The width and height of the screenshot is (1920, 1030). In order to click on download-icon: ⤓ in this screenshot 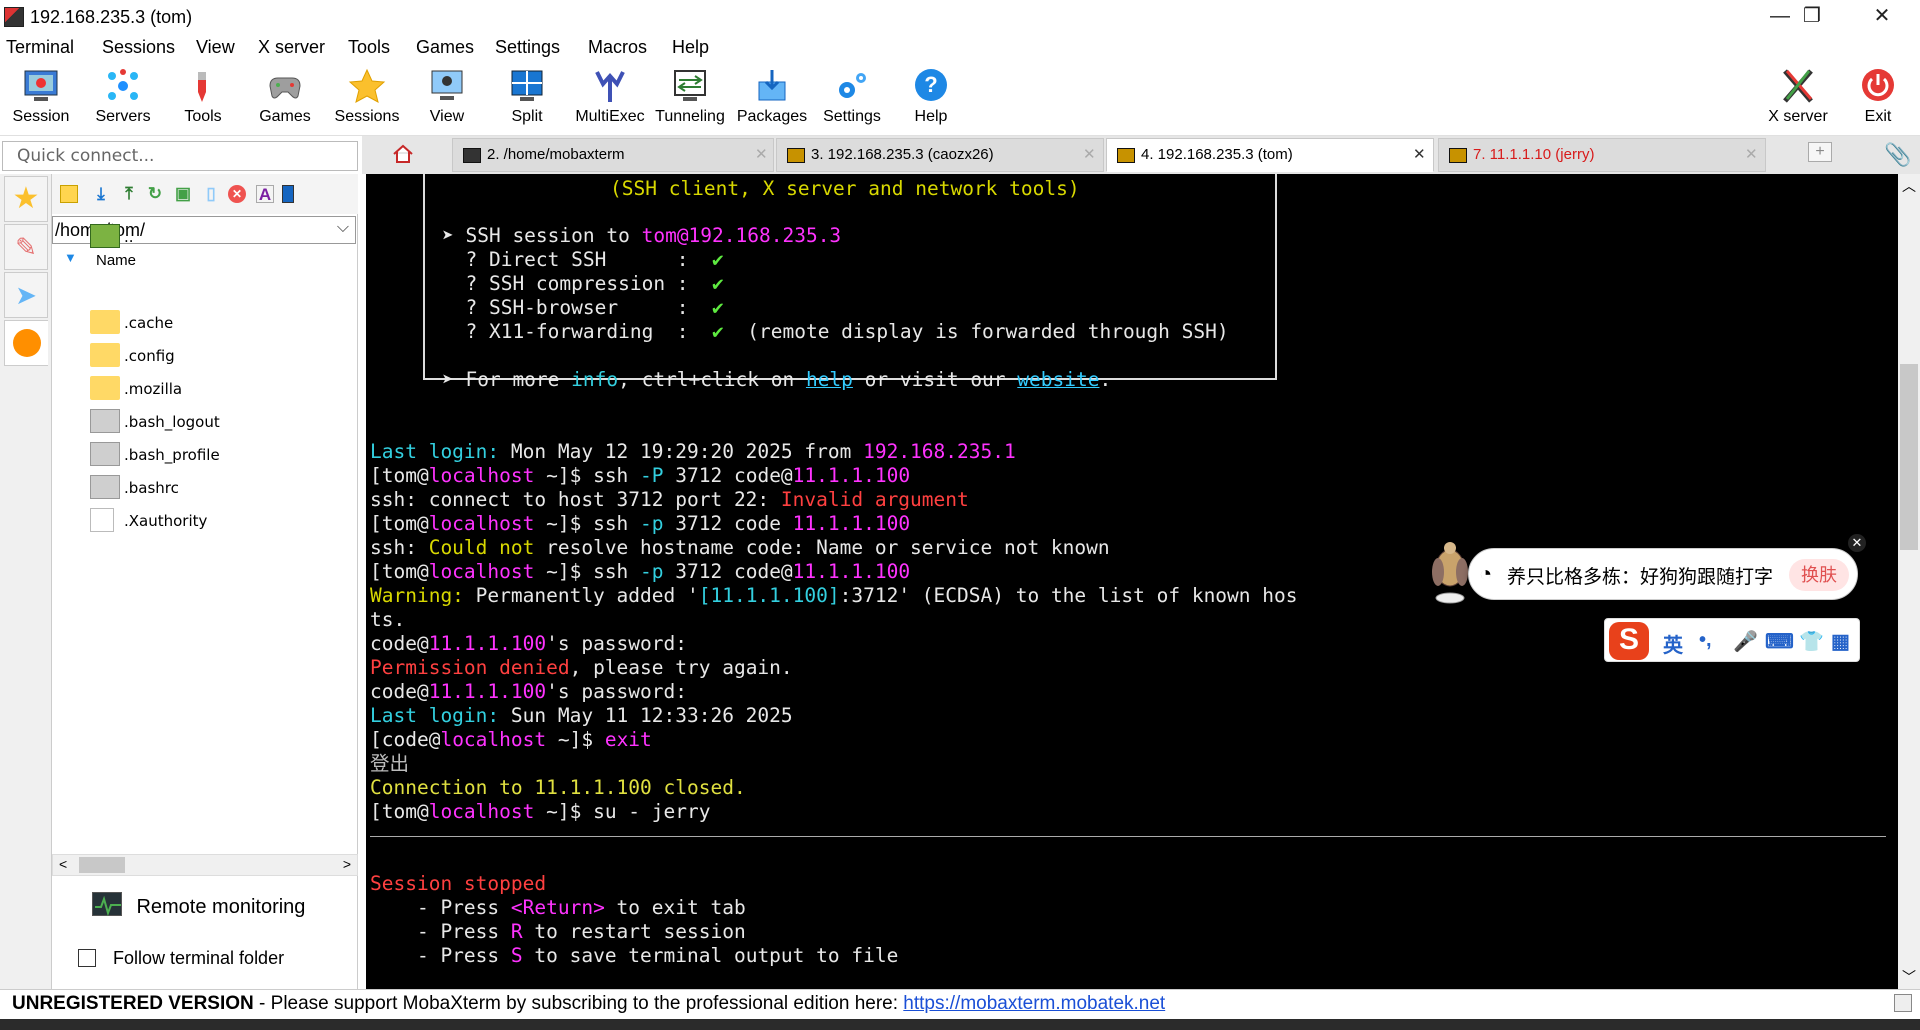, I will do `click(101, 194)`.